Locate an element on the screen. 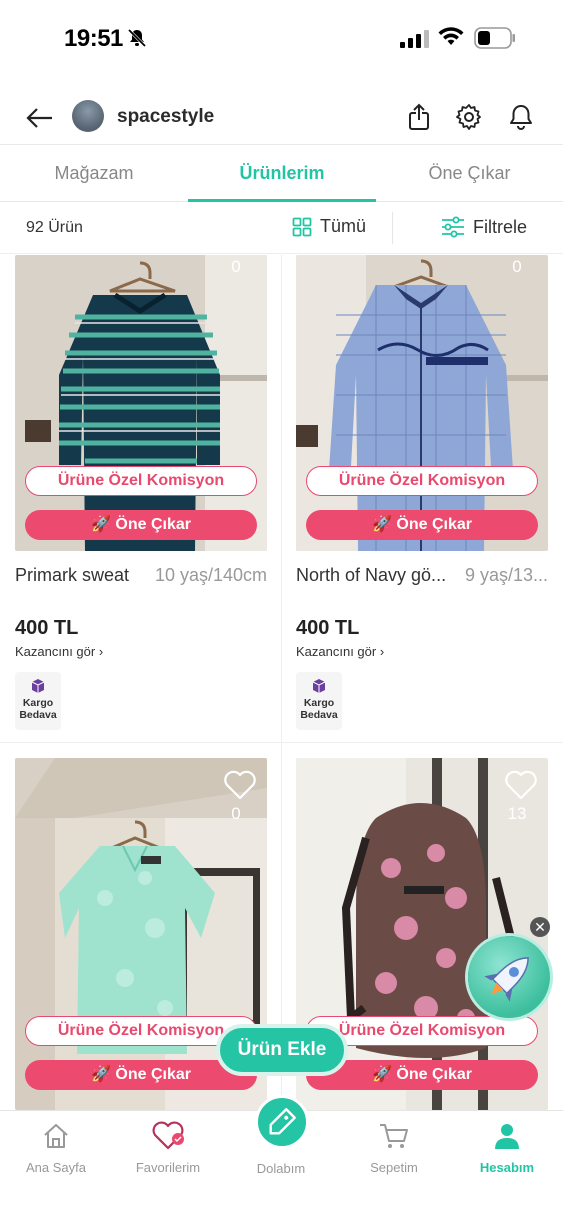  tag-icon is located at coordinates (282, 1121).